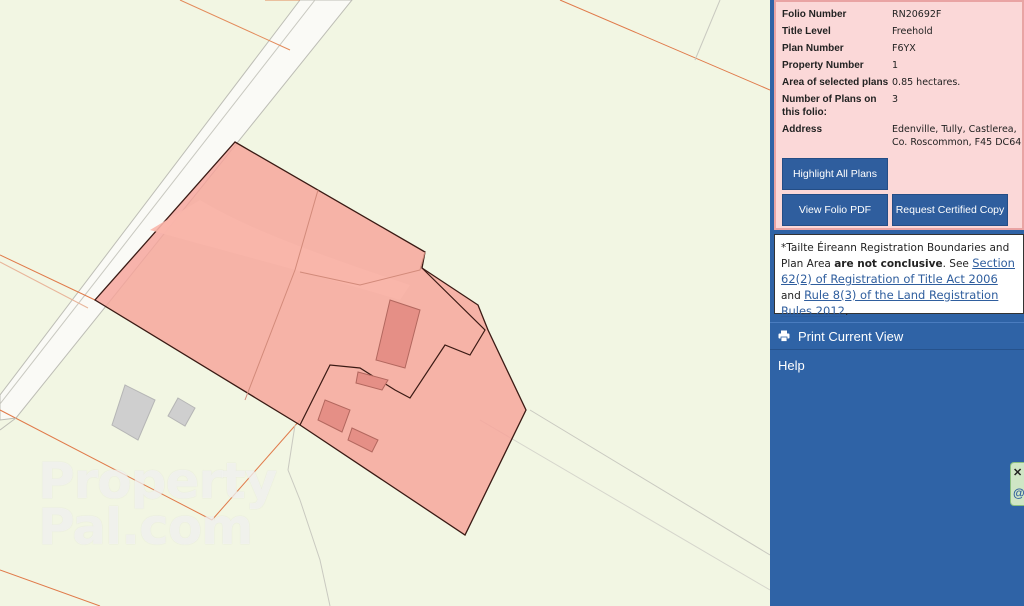 The image size is (1024, 606). What do you see at coordinates (802, 129) in the screenshot?
I see `folio-key: Address` at bounding box center [802, 129].